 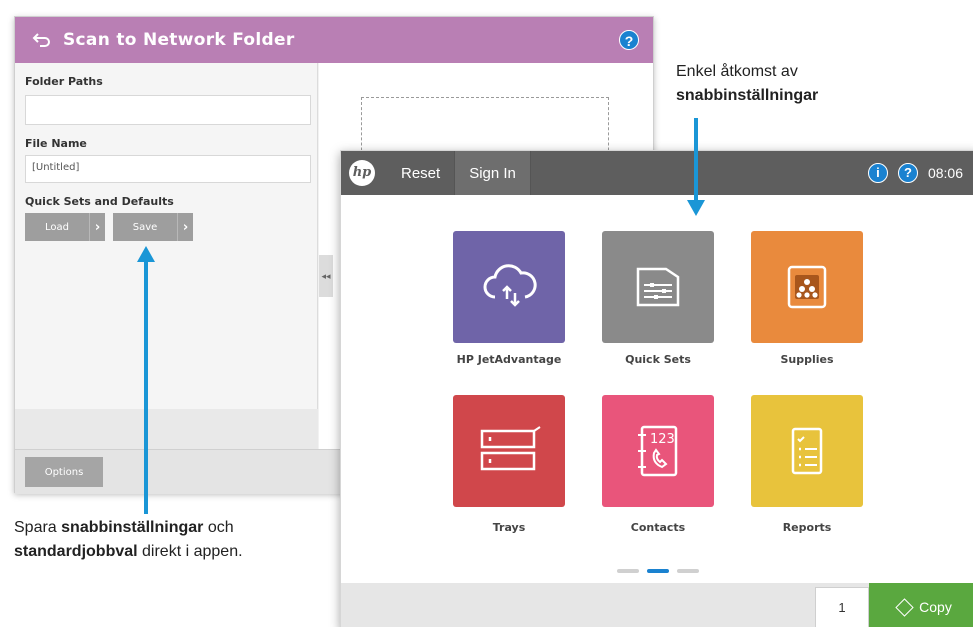 What do you see at coordinates (76, 551) in the screenshot?
I see `annotation-bottom-bold-2: standardjobbval` at bounding box center [76, 551].